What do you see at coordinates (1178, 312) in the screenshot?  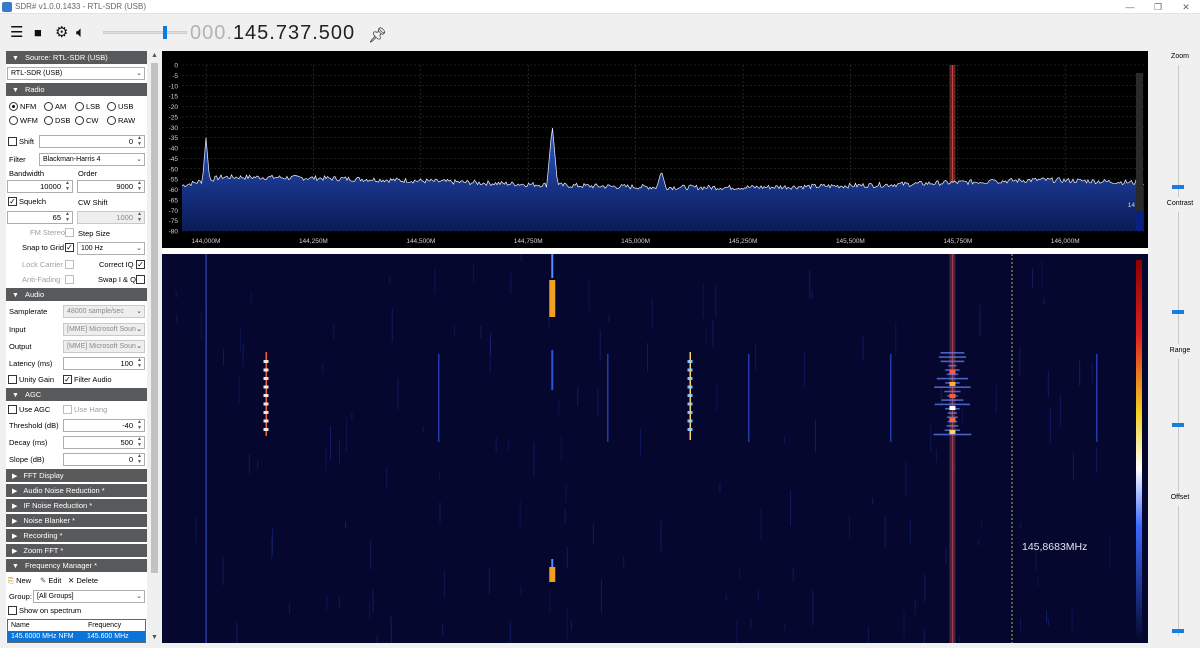 I see `contrast-slider` at bounding box center [1178, 312].